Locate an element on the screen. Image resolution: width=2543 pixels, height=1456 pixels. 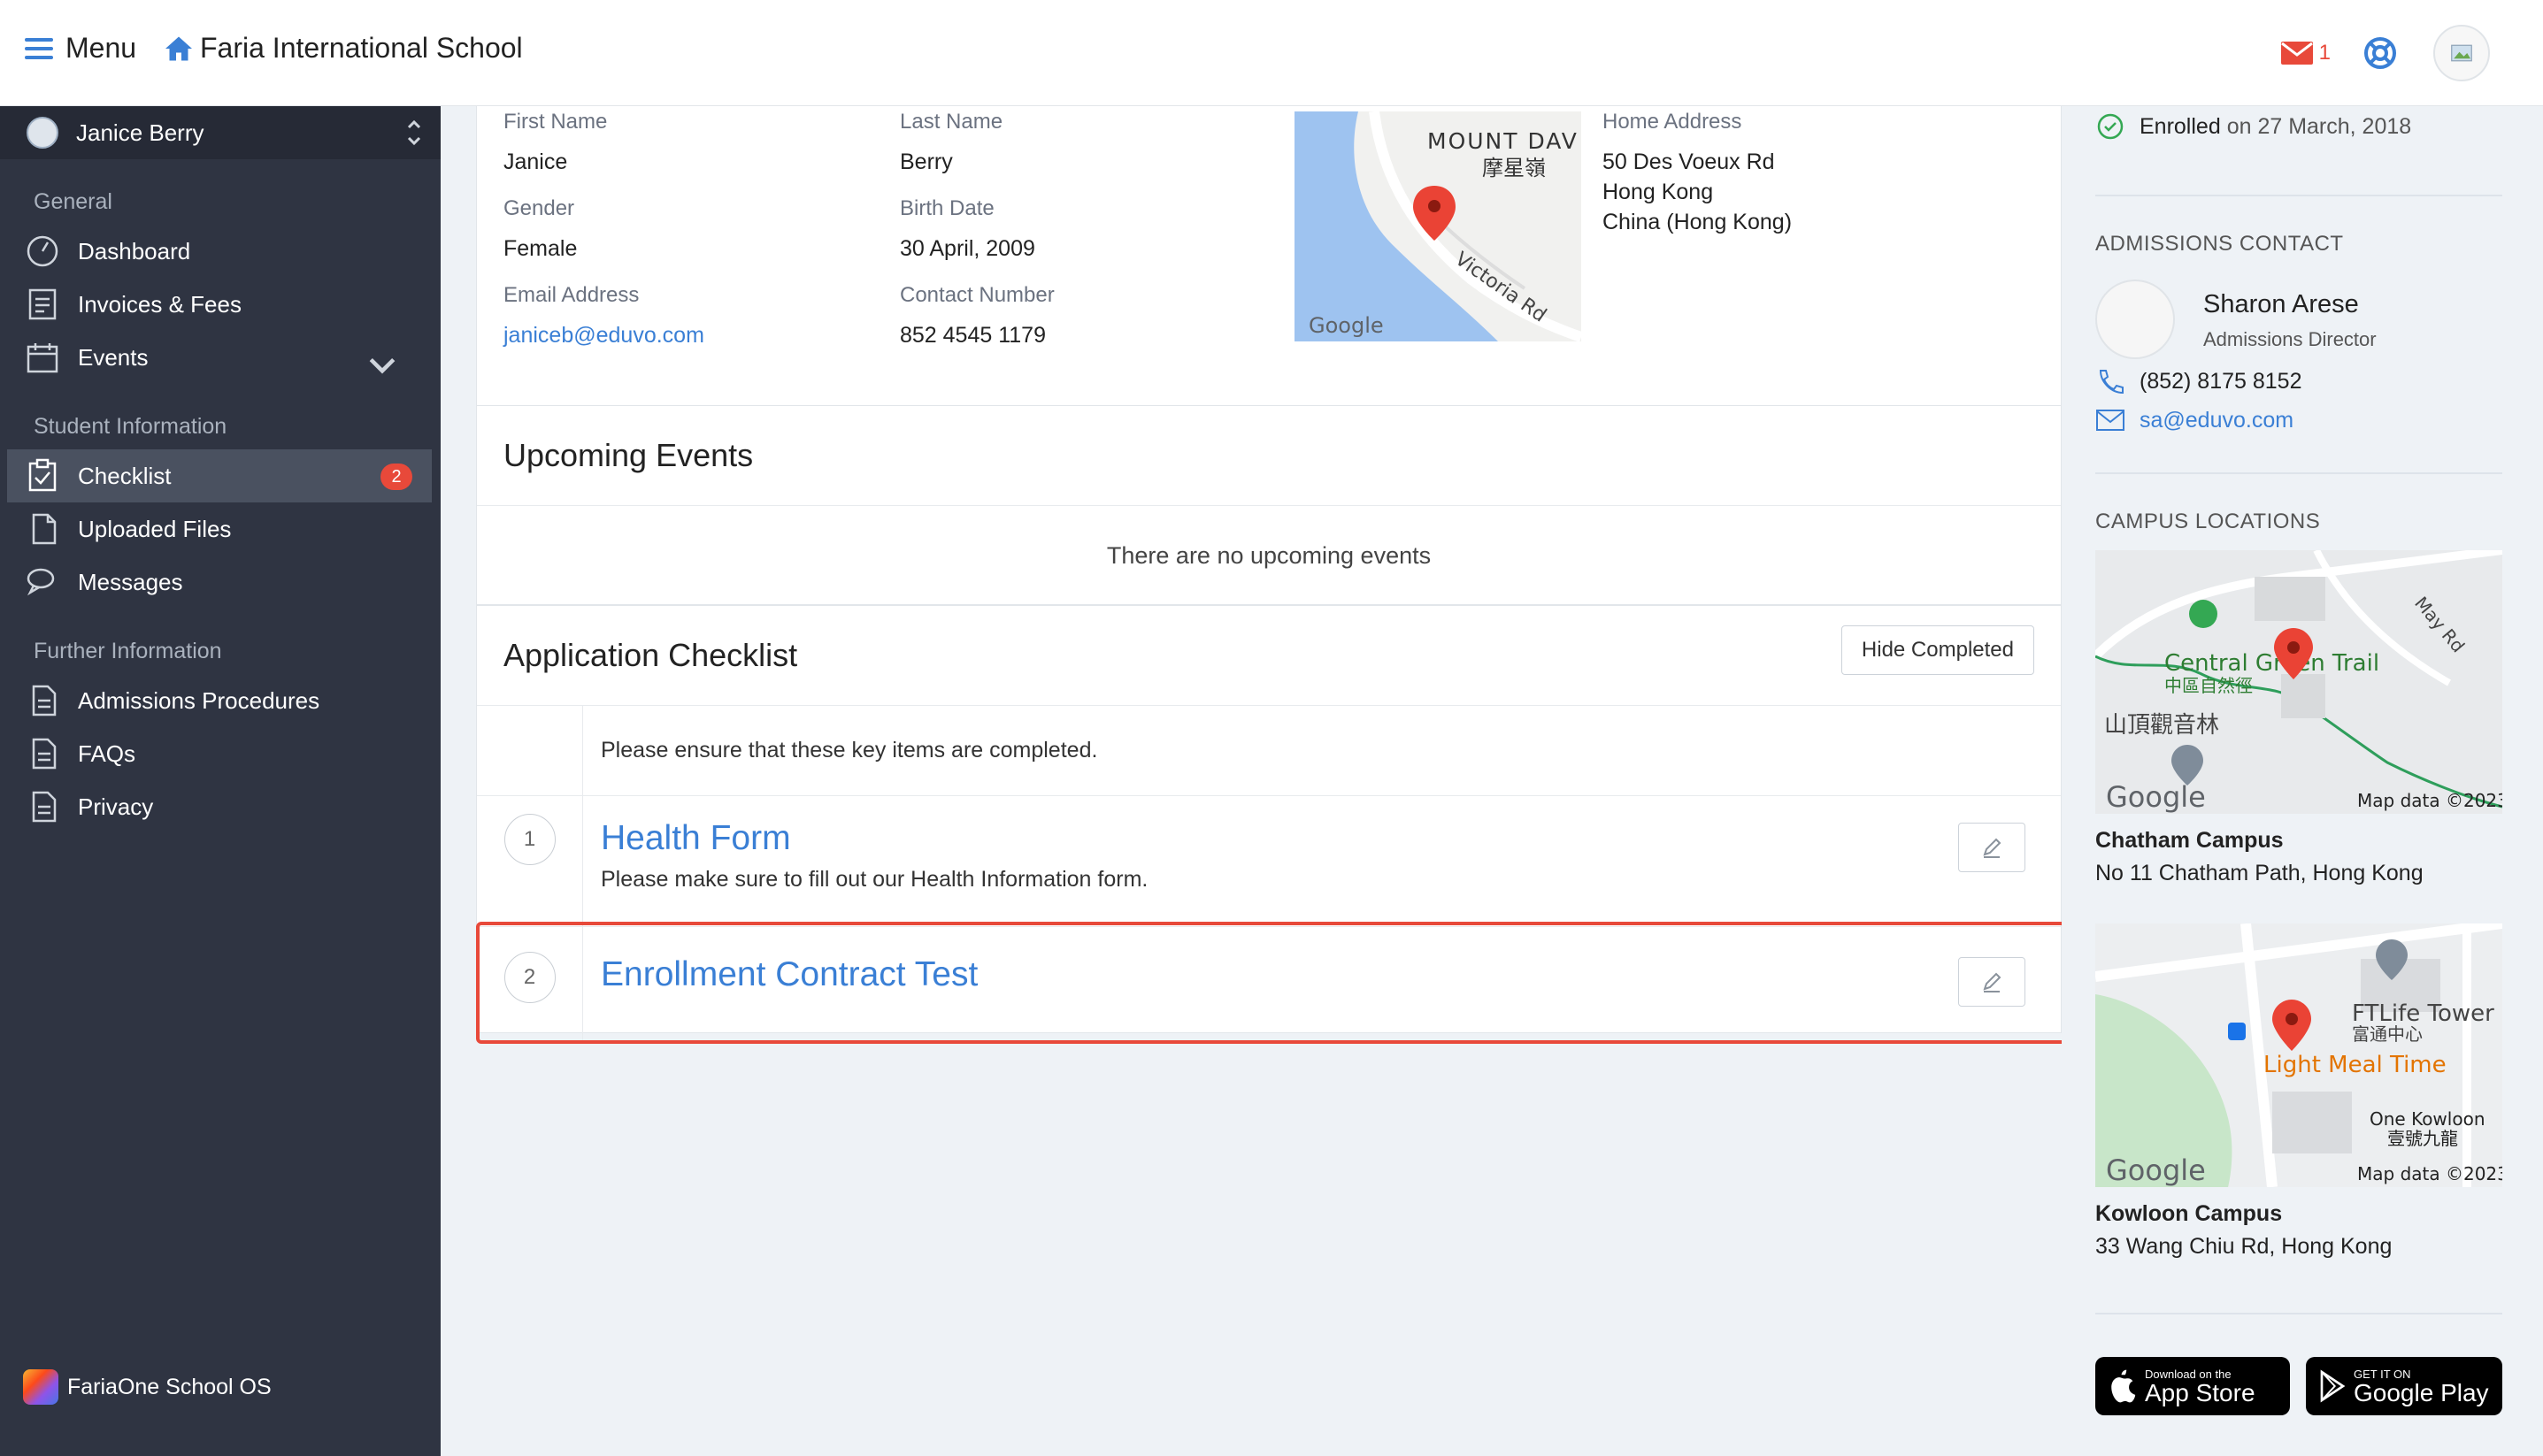
admissions-contact-title: ADMISSIONS CONTACT is located at coordinates (2219, 244).